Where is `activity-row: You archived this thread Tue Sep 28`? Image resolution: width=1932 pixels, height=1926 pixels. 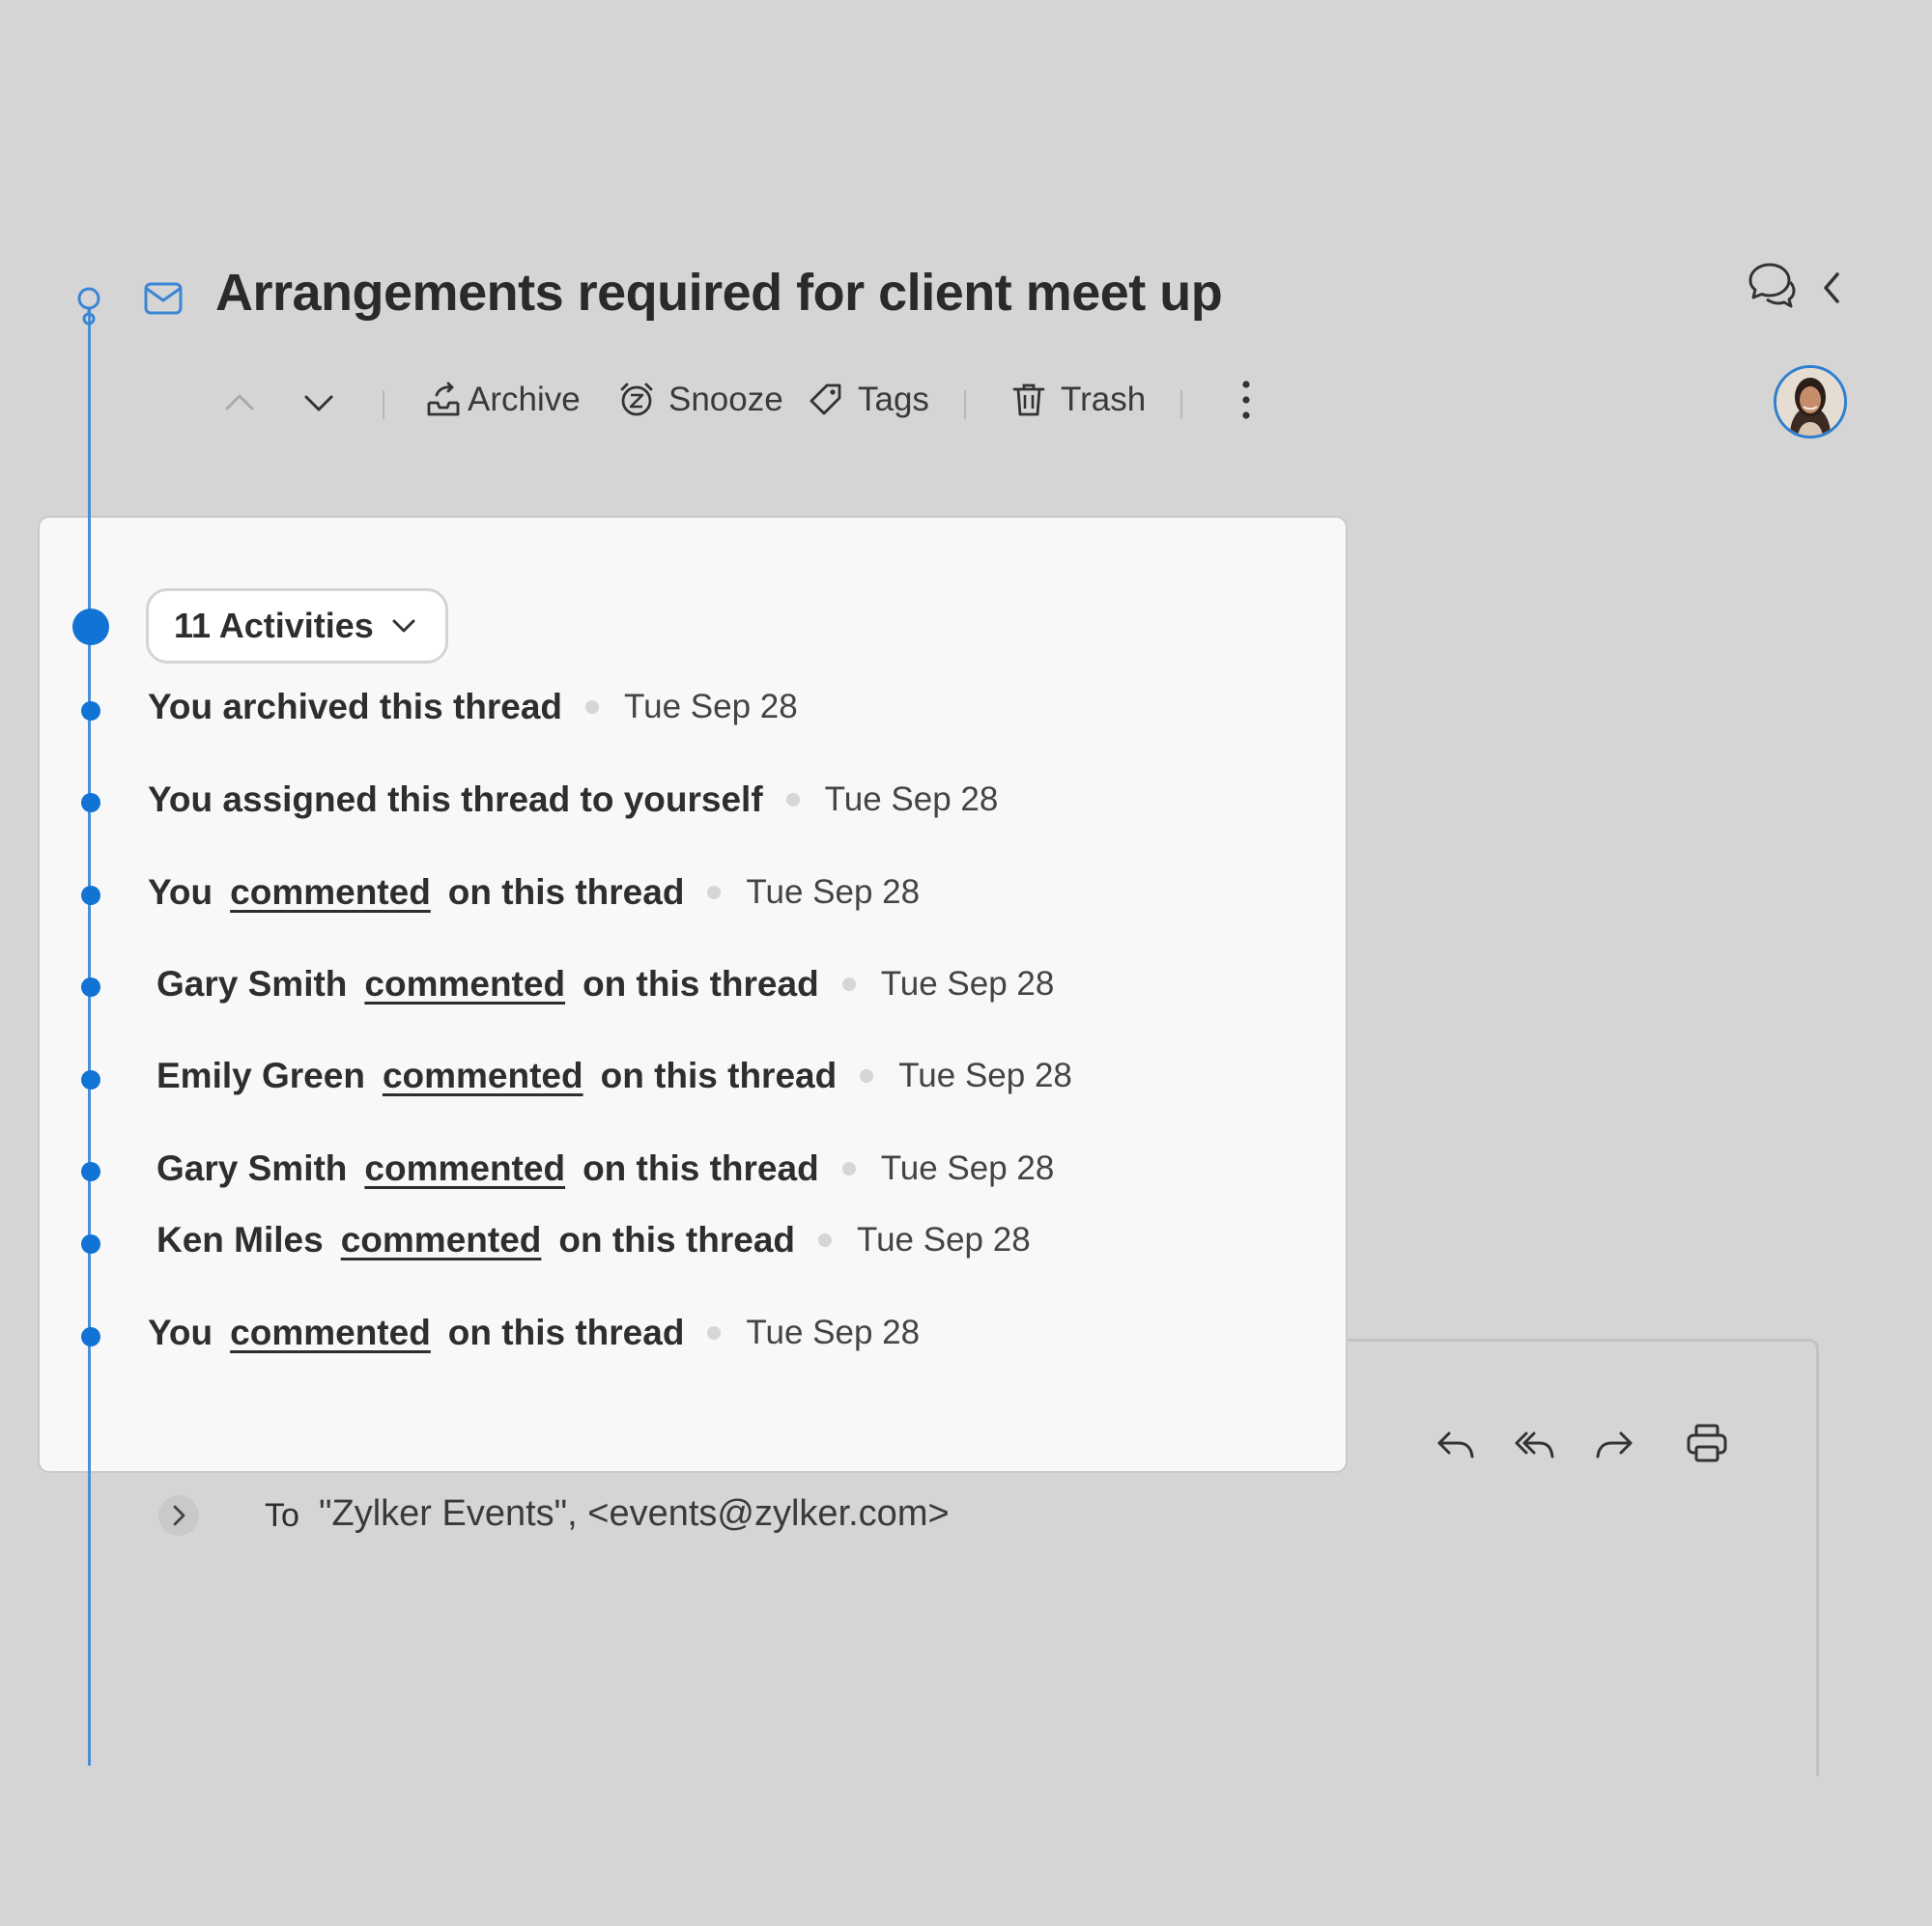 activity-row: You archived this thread Tue Sep 28 is located at coordinates (473, 707).